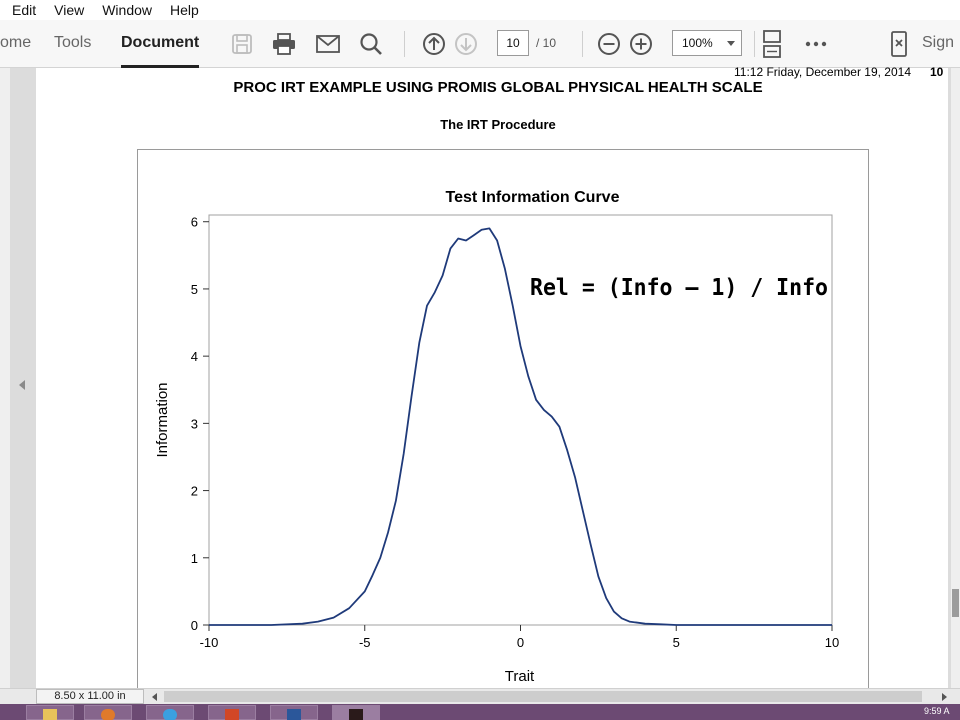 The width and height of the screenshot is (960, 720). What do you see at coordinates (641, 44) in the screenshot?
I see `plus-circle-icon` at bounding box center [641, 44].